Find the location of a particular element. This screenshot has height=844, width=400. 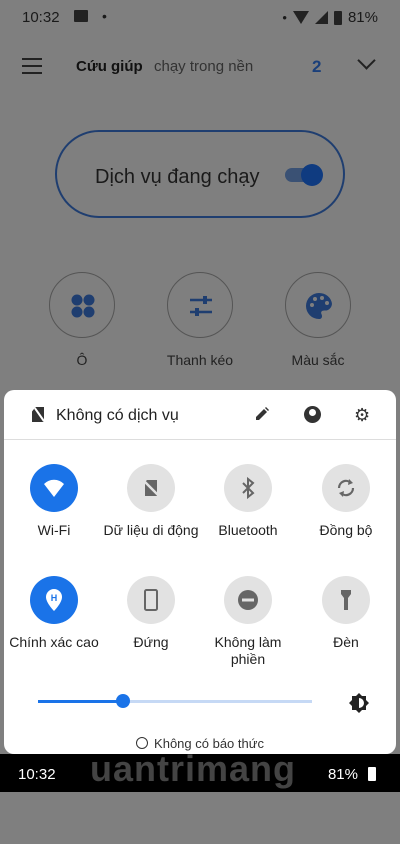

no-sim-icon is located at coordinates (38, 414).